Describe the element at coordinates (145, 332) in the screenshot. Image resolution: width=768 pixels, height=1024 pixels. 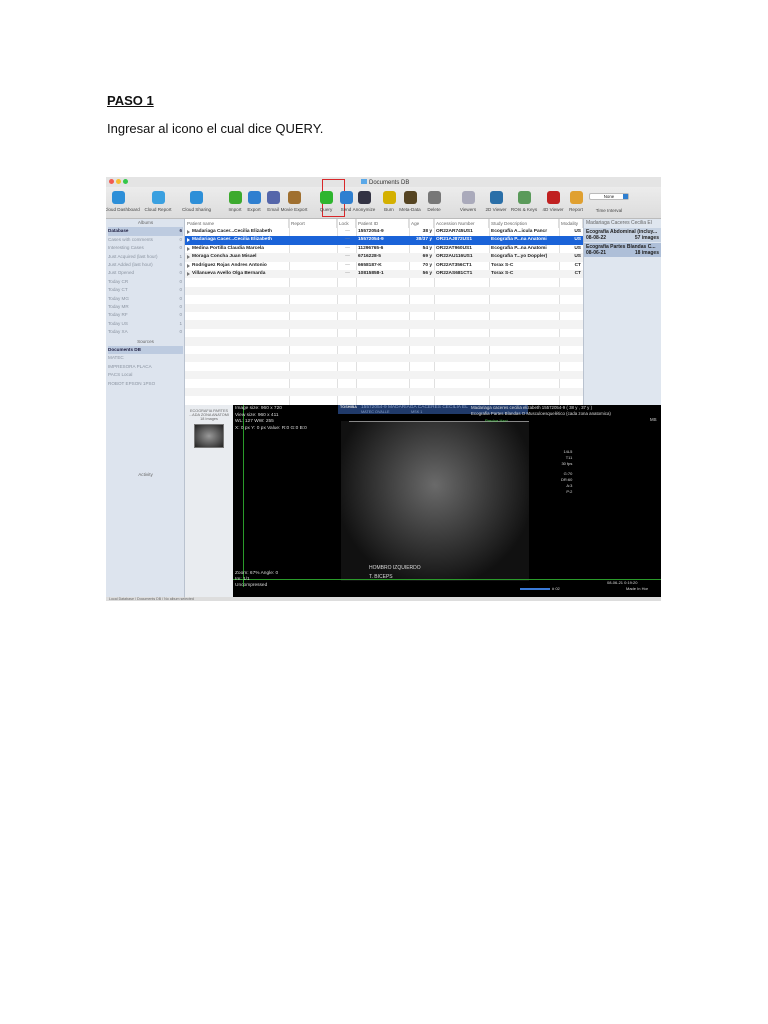
I see `sidebar-album-item: Today XA 0` at that location.